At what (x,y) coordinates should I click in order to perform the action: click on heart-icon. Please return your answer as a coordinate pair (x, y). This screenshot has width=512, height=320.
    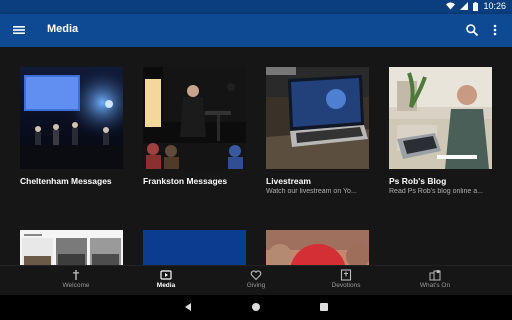
    Looking at the image, I should click on (256, 275).